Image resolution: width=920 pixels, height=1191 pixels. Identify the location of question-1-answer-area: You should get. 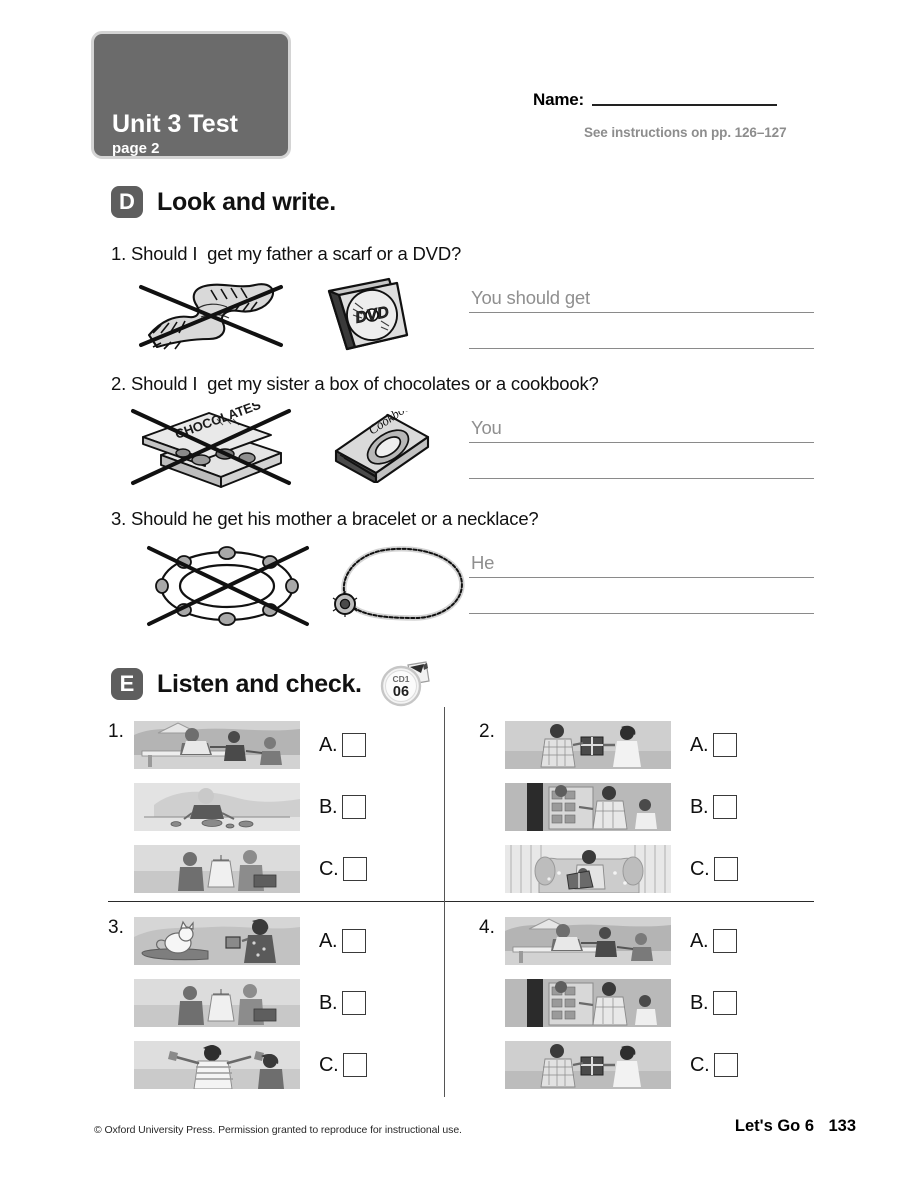
(641, 313).